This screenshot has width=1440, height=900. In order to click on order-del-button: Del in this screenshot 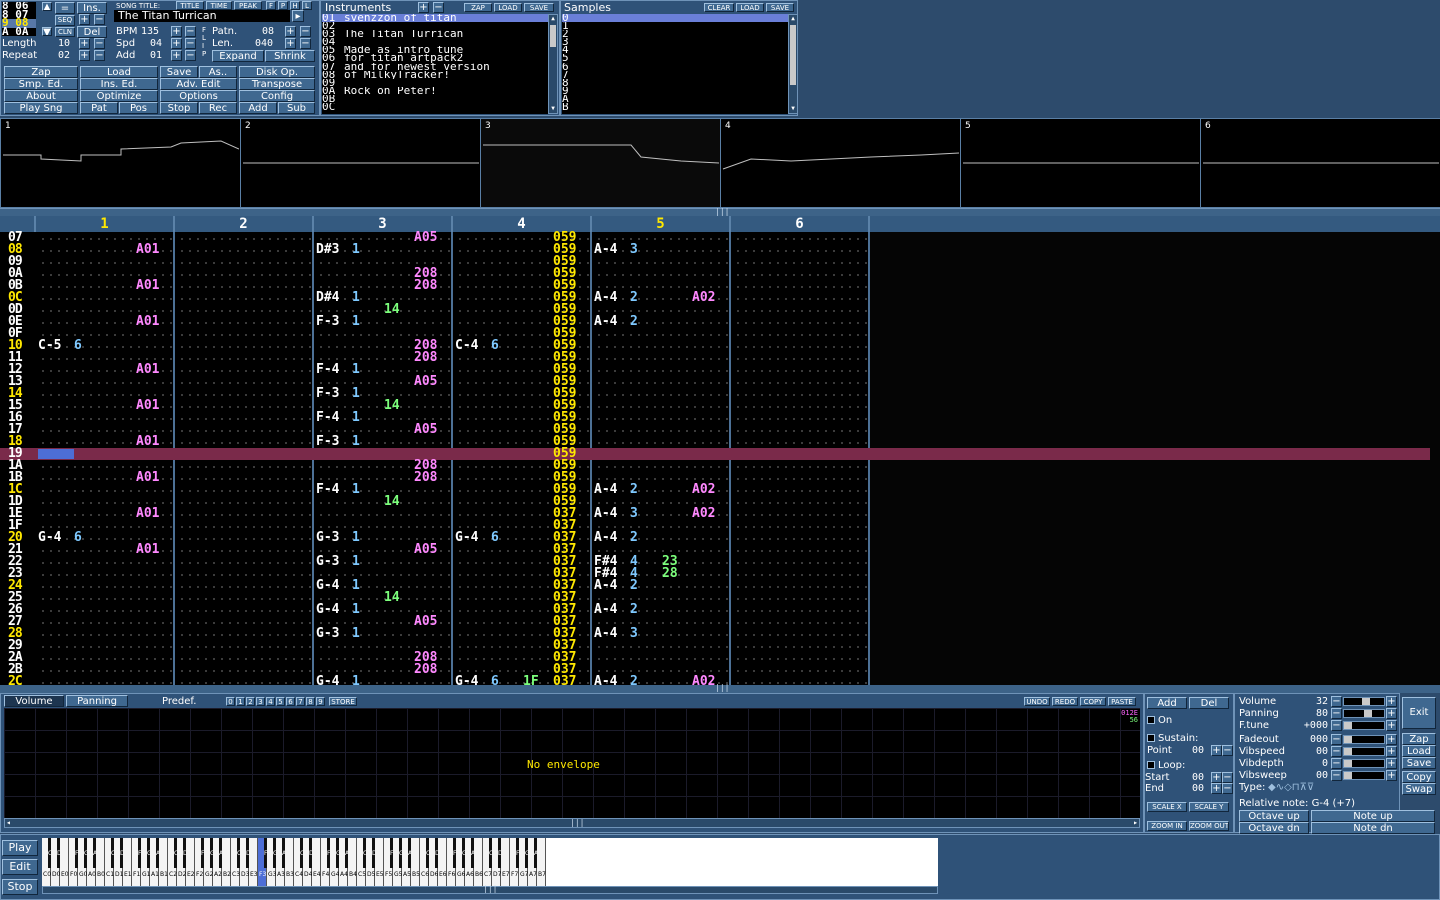, I will do `click(92, 32)`.